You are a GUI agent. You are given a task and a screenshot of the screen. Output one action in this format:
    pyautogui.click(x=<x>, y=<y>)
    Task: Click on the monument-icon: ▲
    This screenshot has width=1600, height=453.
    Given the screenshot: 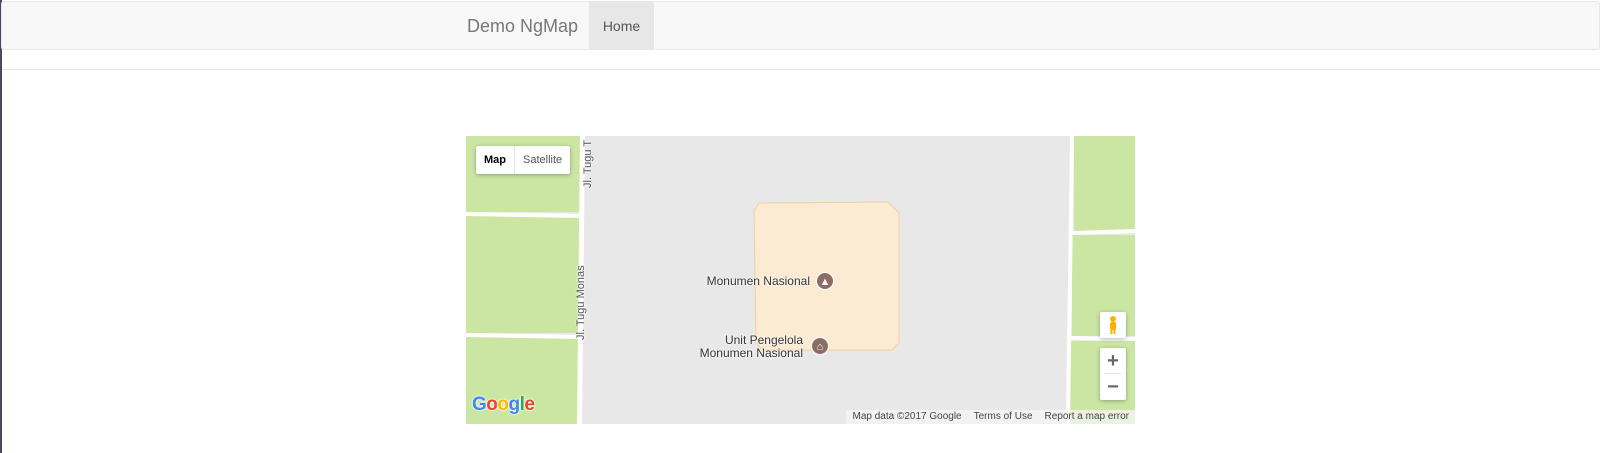 What is the action you would take?
    pyautogui.click(x=825, y=281)
    